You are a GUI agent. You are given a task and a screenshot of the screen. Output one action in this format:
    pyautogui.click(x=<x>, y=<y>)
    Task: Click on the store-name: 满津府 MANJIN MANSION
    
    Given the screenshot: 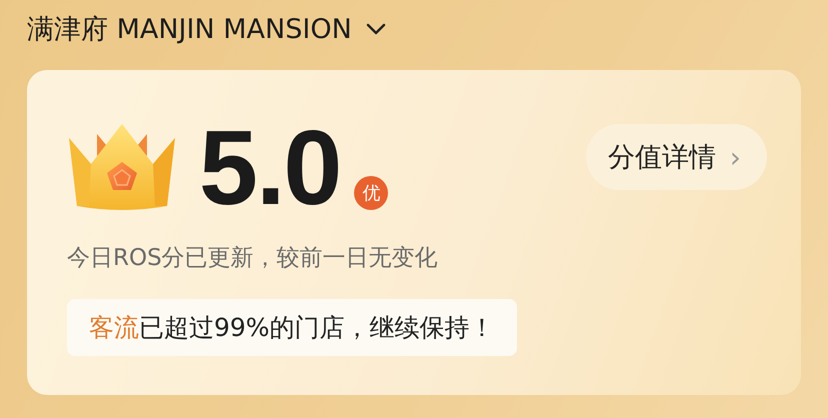 What is the action you would take?
    pyautogui.click(x=189, y=29)
    